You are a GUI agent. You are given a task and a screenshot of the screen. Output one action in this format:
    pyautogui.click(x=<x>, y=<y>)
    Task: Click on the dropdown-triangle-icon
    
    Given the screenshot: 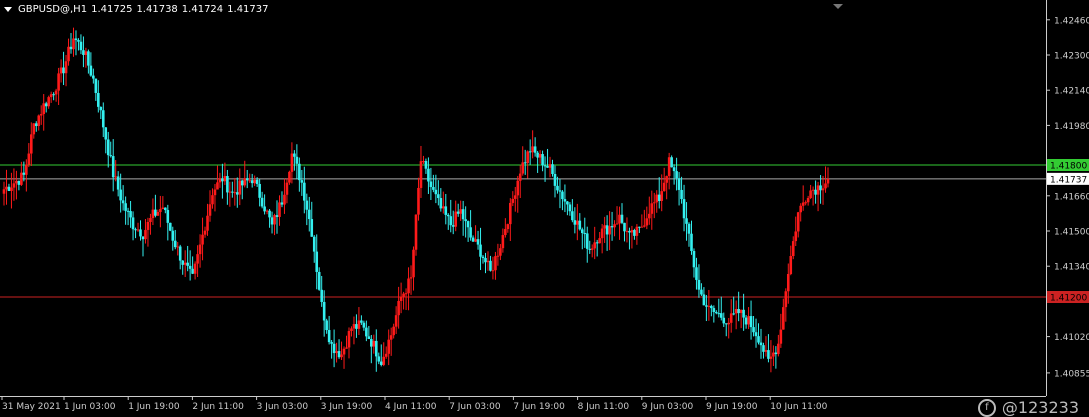 What is the action you would take?
    pyautogui.click(x=8, y=9)
    